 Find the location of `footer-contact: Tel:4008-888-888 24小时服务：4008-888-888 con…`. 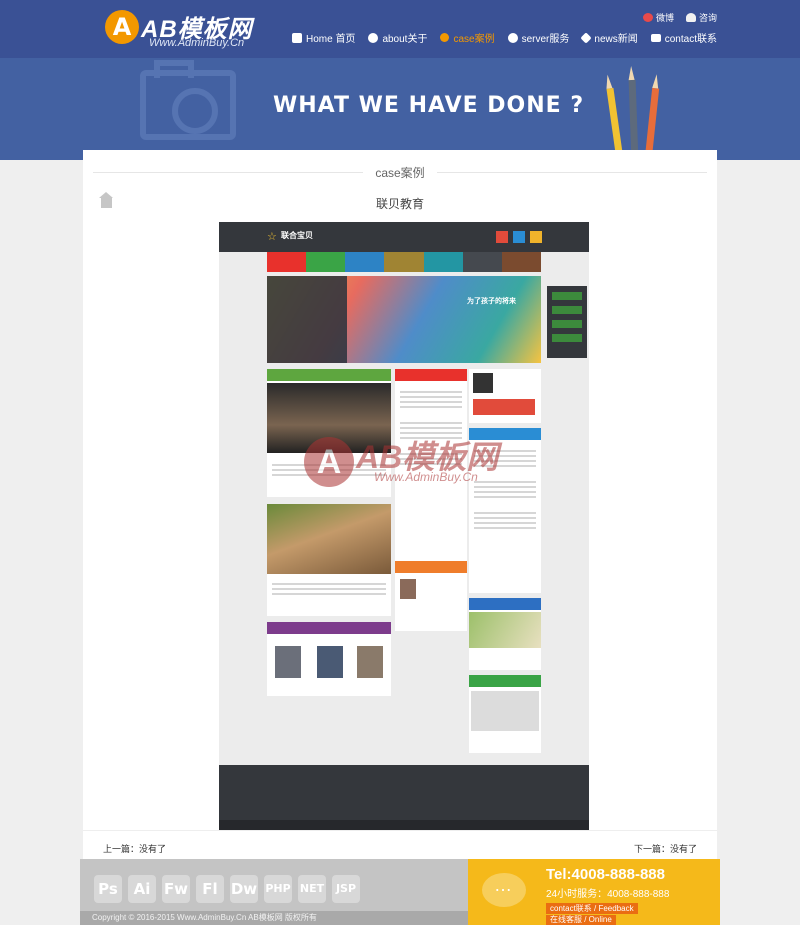

footer-contact: Tel:4008-888-888 24小时服务：4008-888-888 con… is located at coordinates (594, 892).